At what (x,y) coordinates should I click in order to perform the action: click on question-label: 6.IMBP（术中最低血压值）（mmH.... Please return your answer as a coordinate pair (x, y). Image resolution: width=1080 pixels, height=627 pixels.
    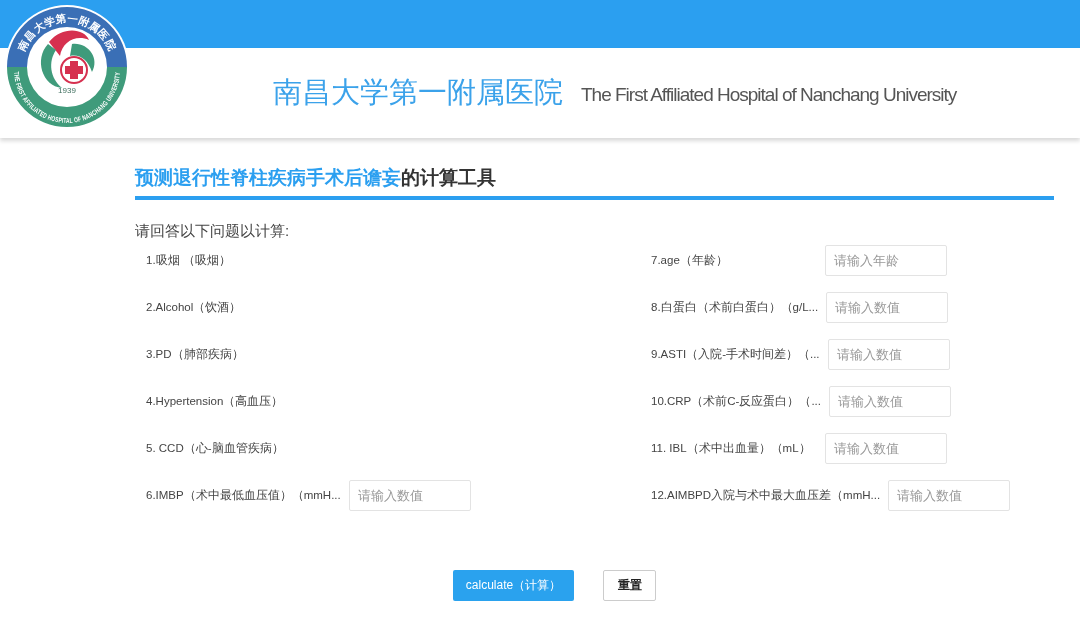
    Looking at the image, I should click on (243, 495).